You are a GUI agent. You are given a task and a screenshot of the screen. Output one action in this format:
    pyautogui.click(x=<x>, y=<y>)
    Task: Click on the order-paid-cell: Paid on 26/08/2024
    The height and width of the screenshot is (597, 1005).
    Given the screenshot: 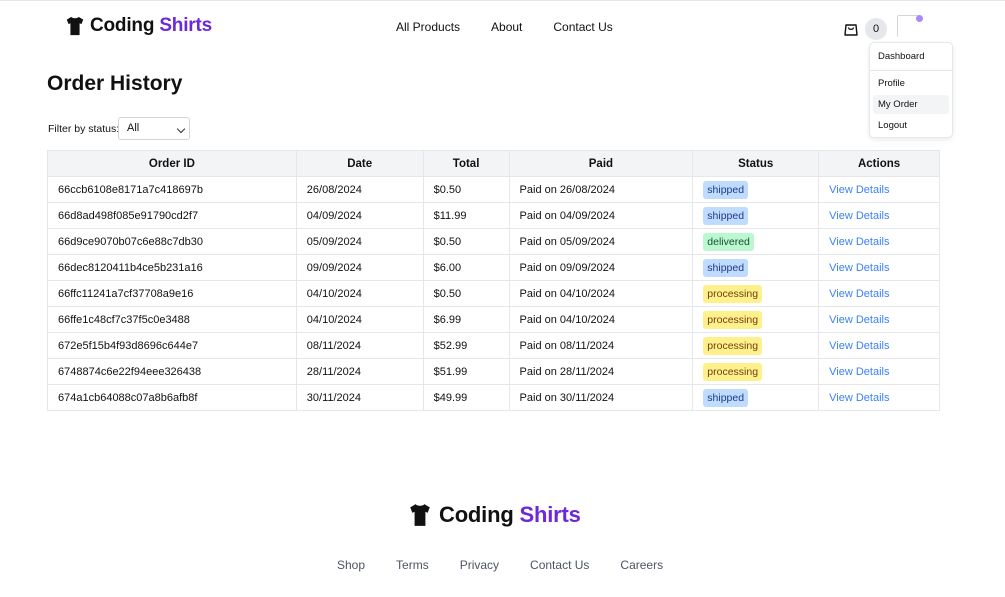 What is the action you would take?
    pyautogui.click(x=601, y=189)
    